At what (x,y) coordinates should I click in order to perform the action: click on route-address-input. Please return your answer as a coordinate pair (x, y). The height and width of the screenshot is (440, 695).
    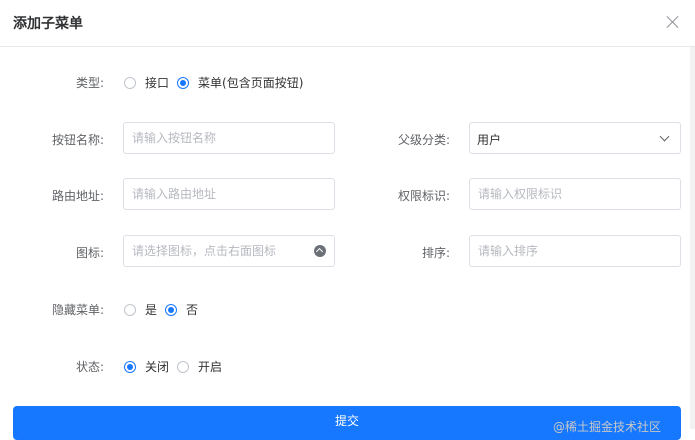
    Looking at the image, I should click on (229, 194).